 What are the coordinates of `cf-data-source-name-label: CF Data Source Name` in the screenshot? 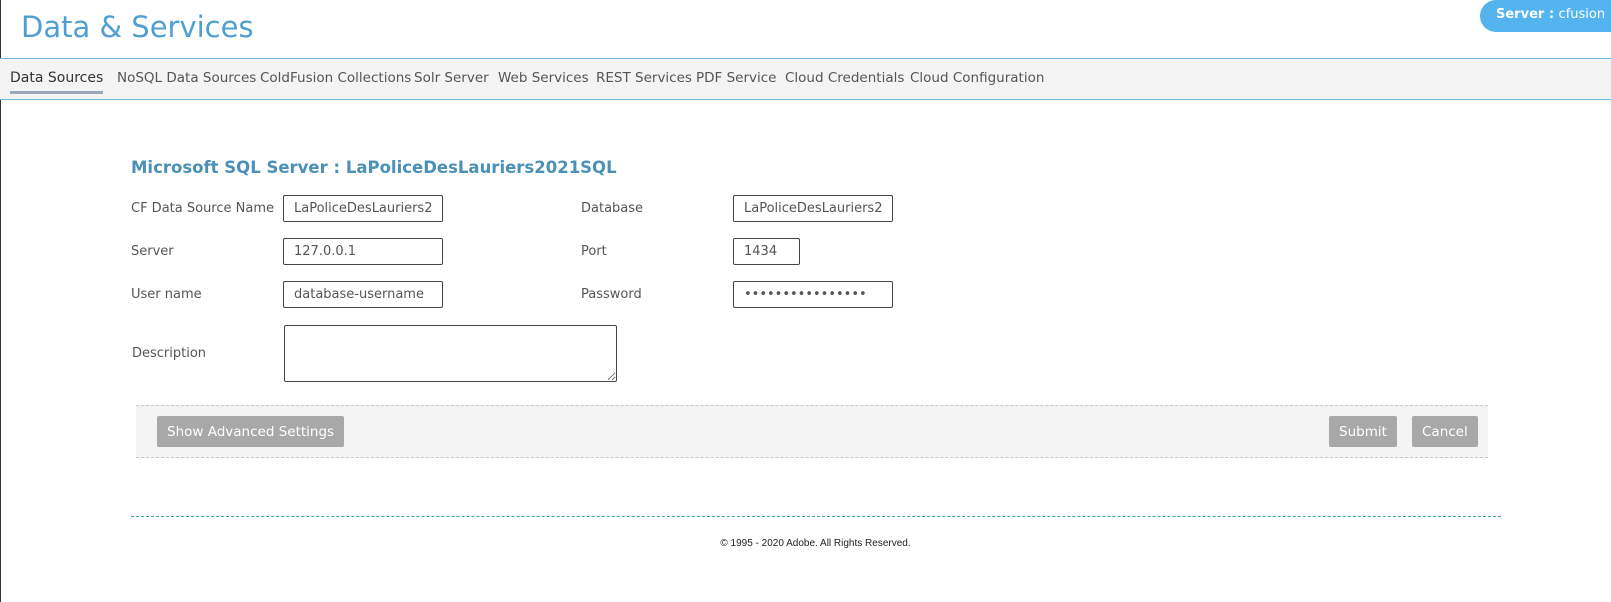 It's located at (202, 208).